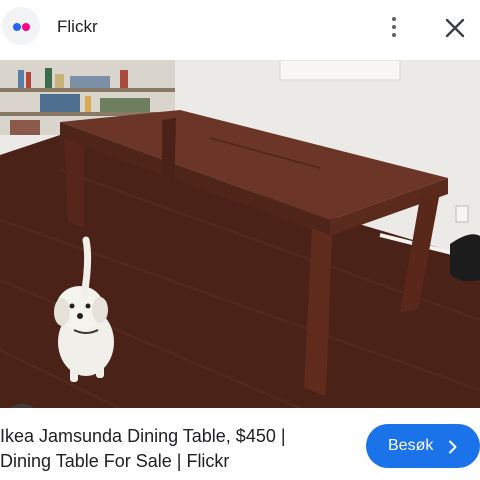 This screenshot has height=480, width=480. What do you see at coordinates (240, 28) in the screenshot?
I see `top-bar: Flickr` at bounding box center [240, 28].